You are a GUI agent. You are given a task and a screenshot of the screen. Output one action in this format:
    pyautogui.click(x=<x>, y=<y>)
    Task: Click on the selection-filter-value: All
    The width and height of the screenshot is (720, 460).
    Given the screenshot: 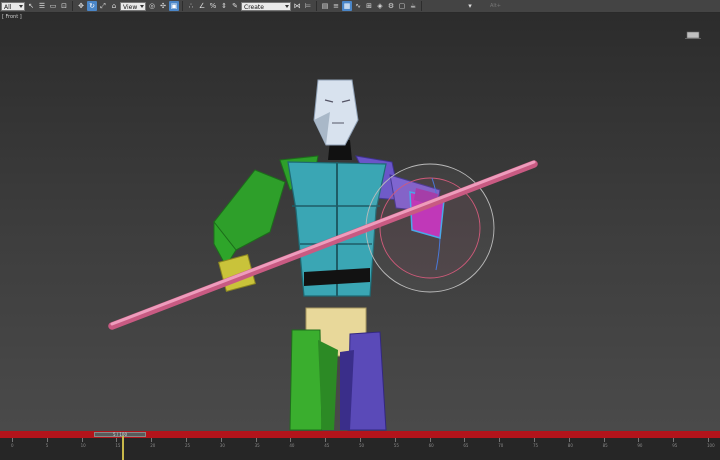 What is the action you would take?
    pyautogui.click(x=8, y=7)
    